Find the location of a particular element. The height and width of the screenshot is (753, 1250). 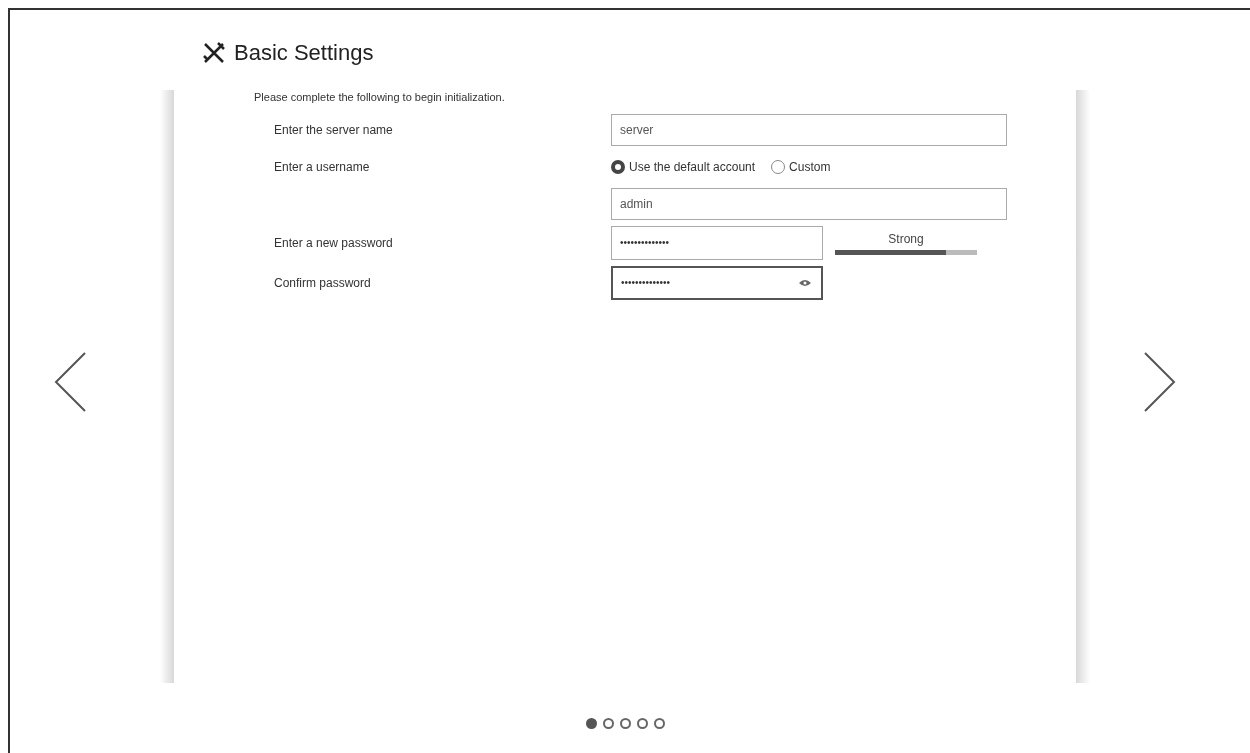

intro-text: Please complete the following to begin initialization. is located at coordinates (380, 97).